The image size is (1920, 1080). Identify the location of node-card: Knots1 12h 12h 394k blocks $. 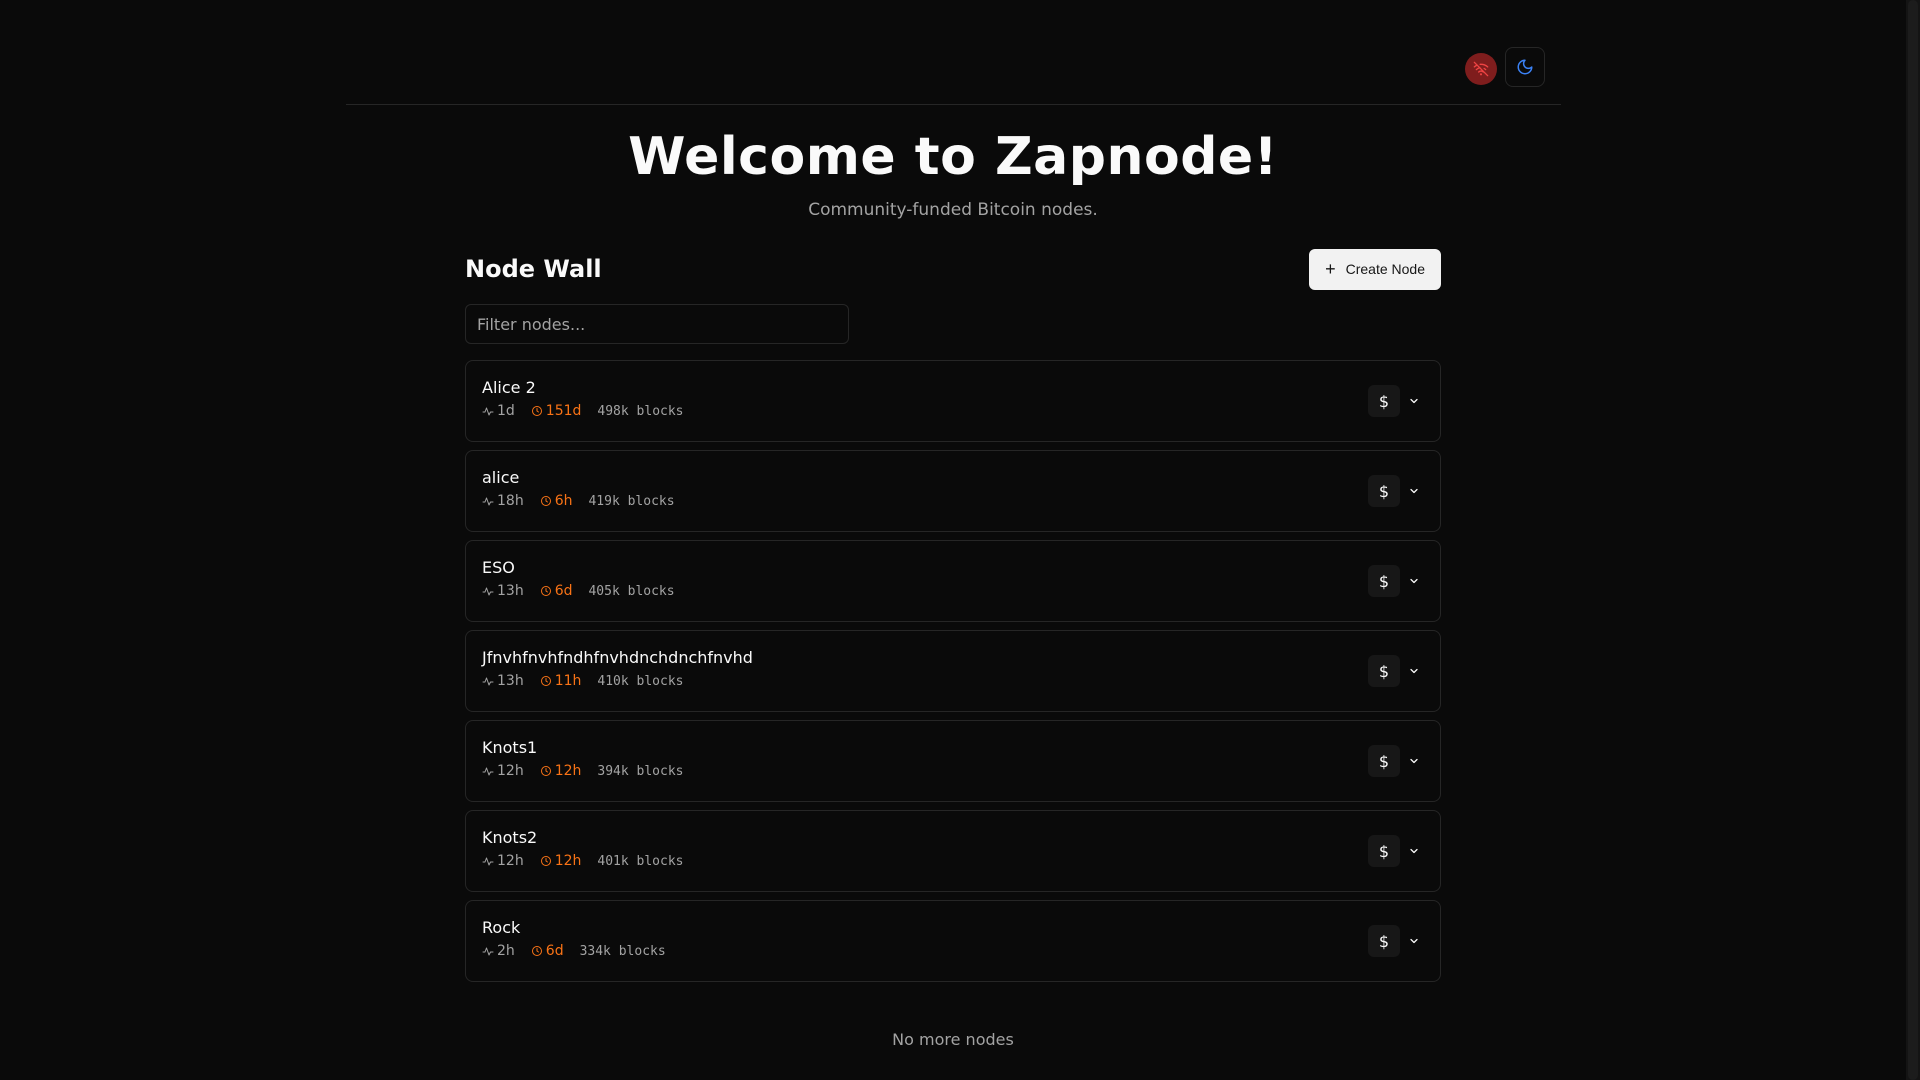
(953, 761).